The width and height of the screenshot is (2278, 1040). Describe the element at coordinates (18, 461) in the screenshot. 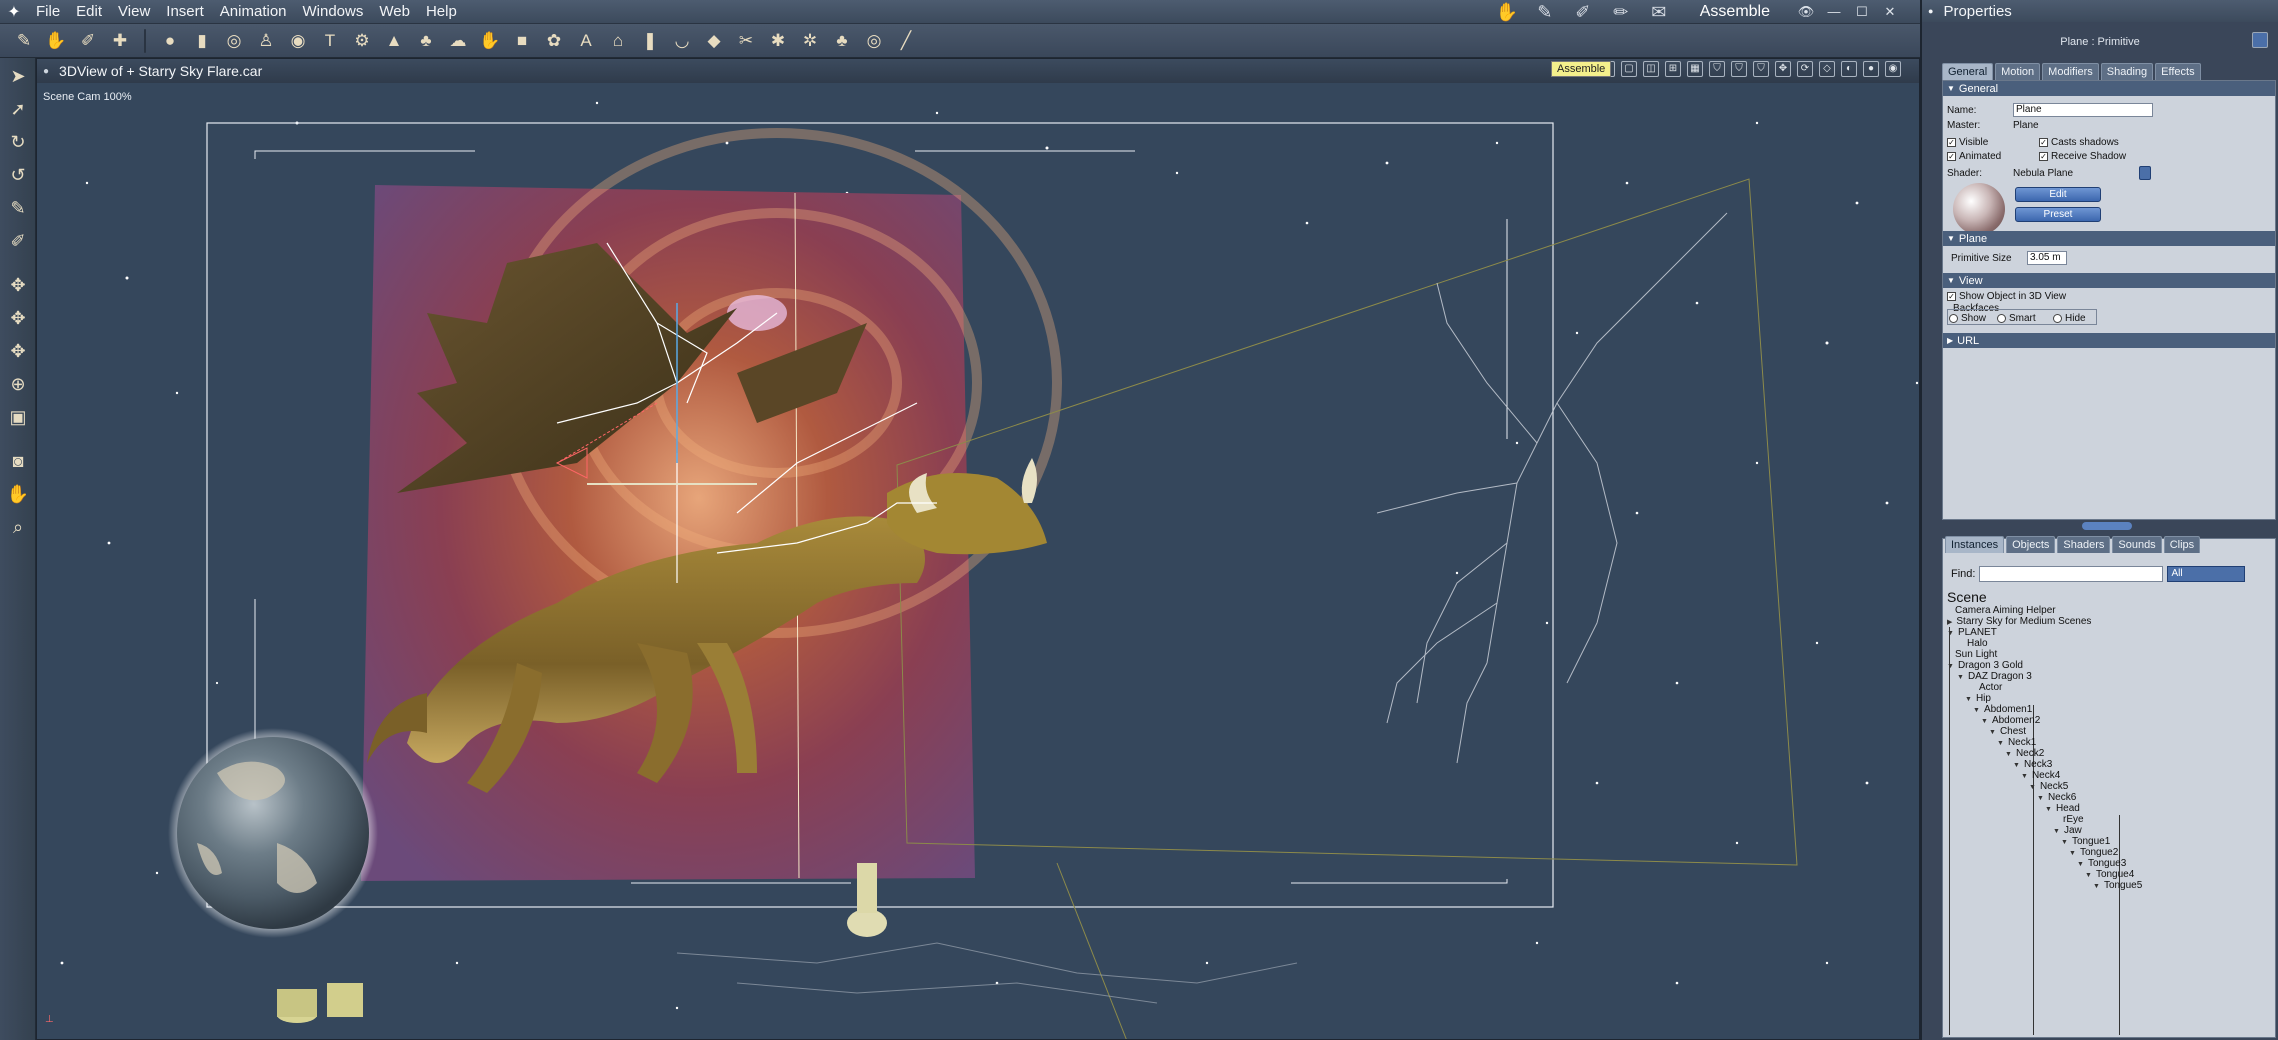

I see `camera-icon: ◙` at that location.